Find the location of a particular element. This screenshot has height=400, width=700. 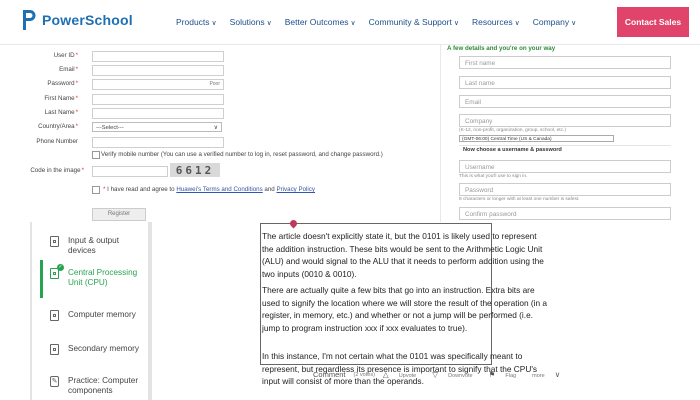

progress-rail is located at coordinates (31, 311).